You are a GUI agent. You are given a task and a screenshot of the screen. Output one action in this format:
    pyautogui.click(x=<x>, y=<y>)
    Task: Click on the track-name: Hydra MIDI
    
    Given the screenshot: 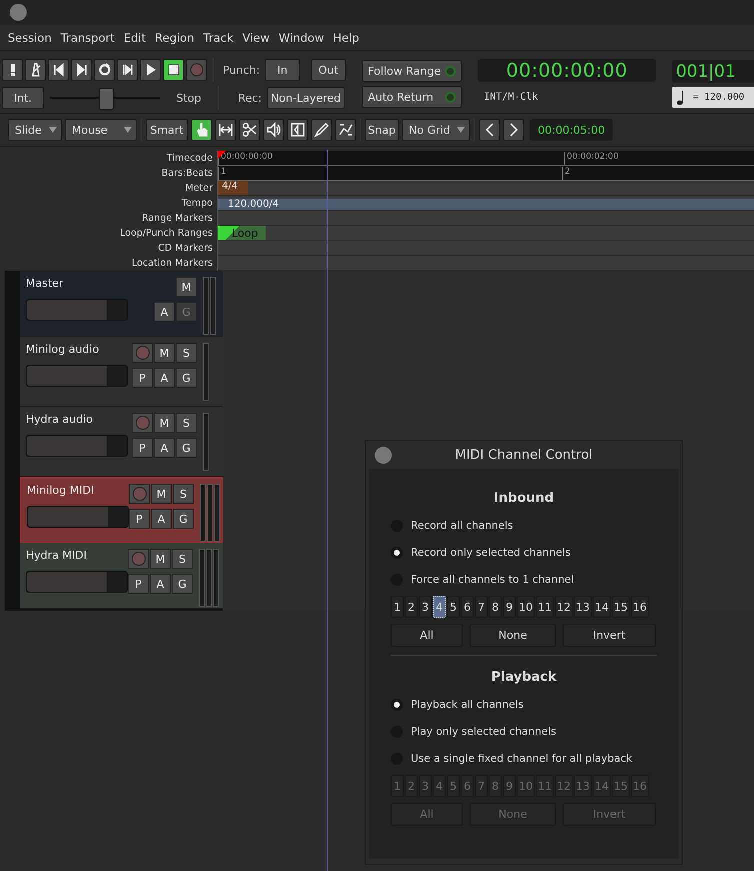 What is the action you would take?
    pyautogui.click(x=57, y=555)
    